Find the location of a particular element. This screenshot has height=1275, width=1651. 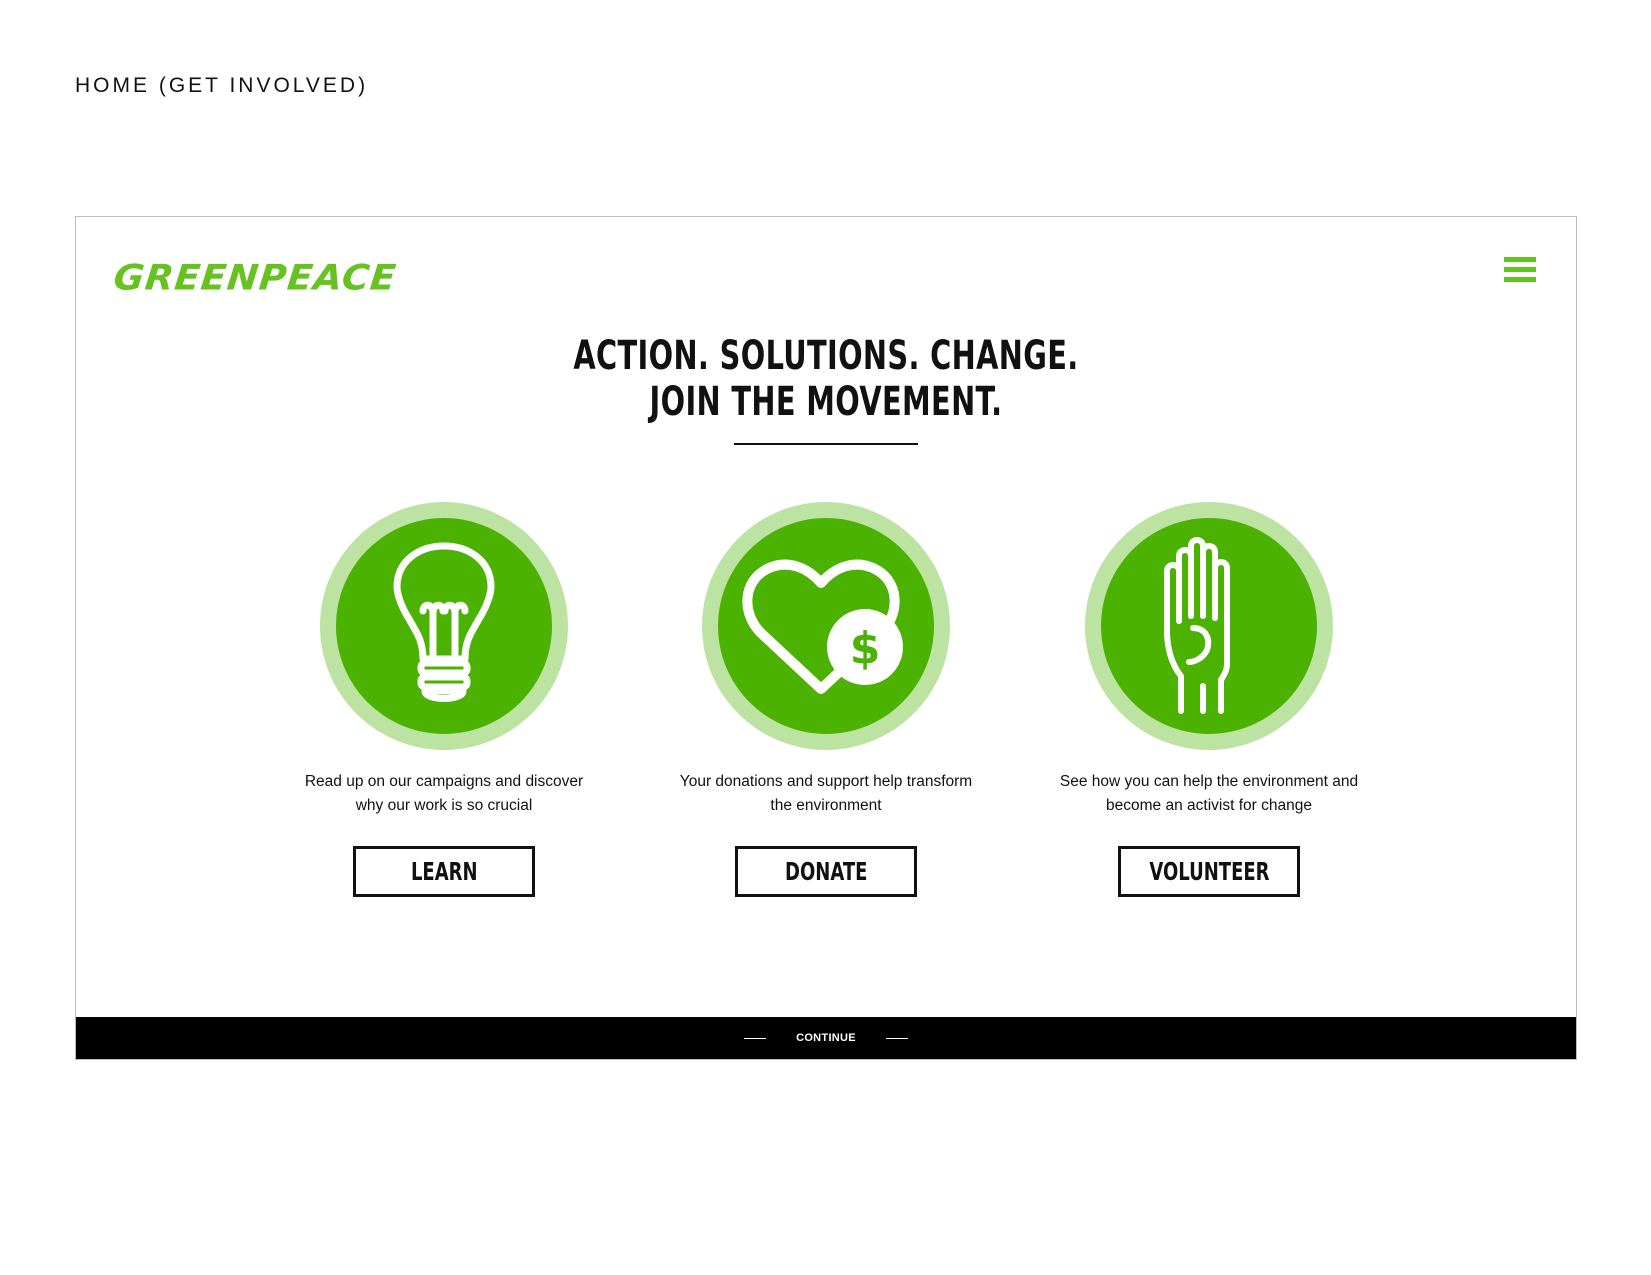

headline-line-1: ACTION. SOLUTIONS. CHANGE. is located at coordinates (826, 356).